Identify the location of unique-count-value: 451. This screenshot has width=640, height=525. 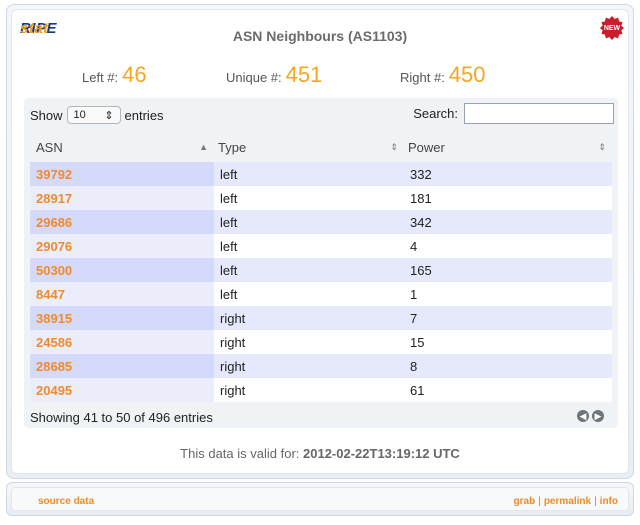
(304, 74).